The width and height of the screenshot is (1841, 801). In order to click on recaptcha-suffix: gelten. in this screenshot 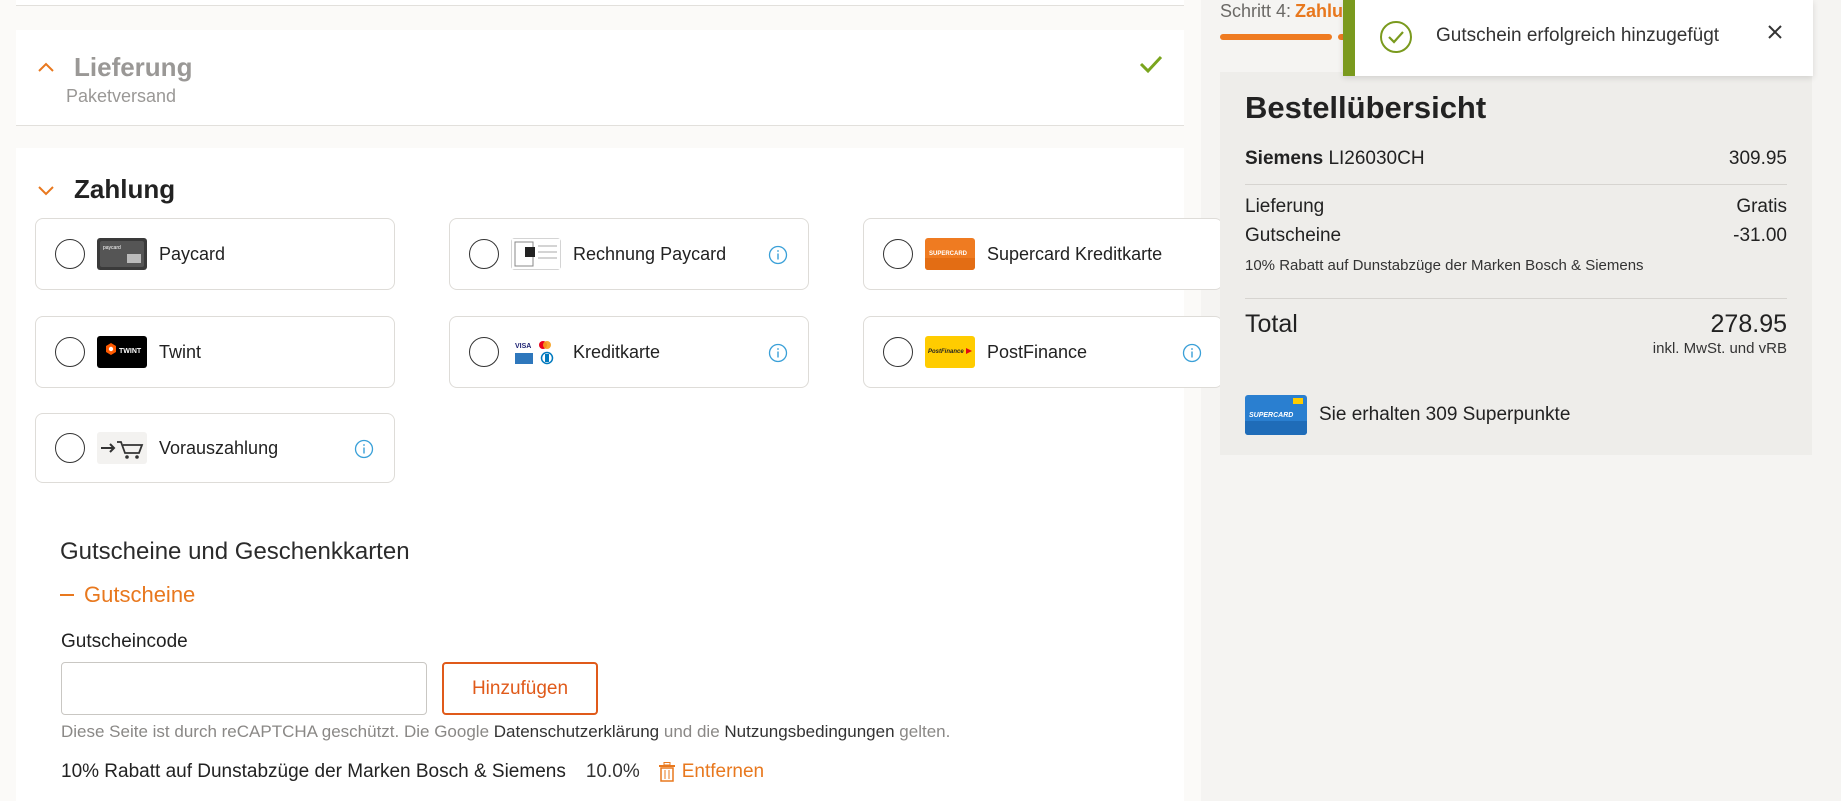, I will do `click(925, 731)`.